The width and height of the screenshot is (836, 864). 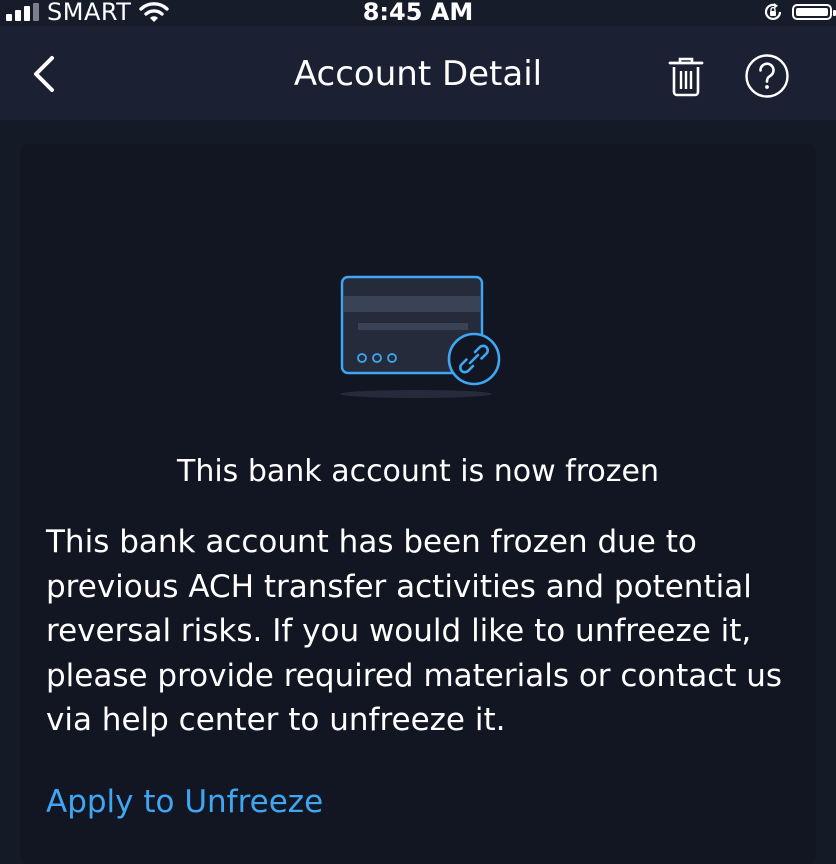 I want to click on frozen-headline: This bank account is now frozen, so click(x=418, y=471).